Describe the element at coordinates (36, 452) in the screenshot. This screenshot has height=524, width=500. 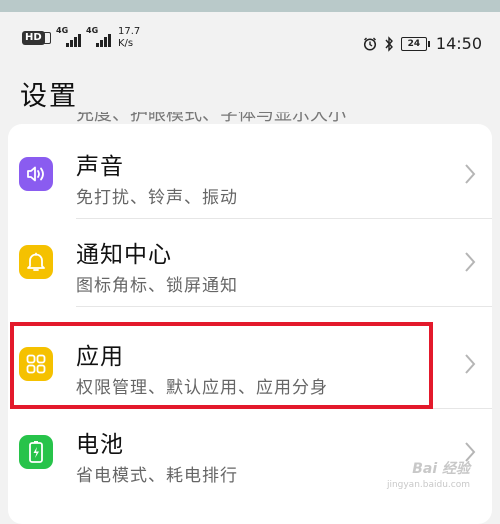
I see `battery-icon` at that location.